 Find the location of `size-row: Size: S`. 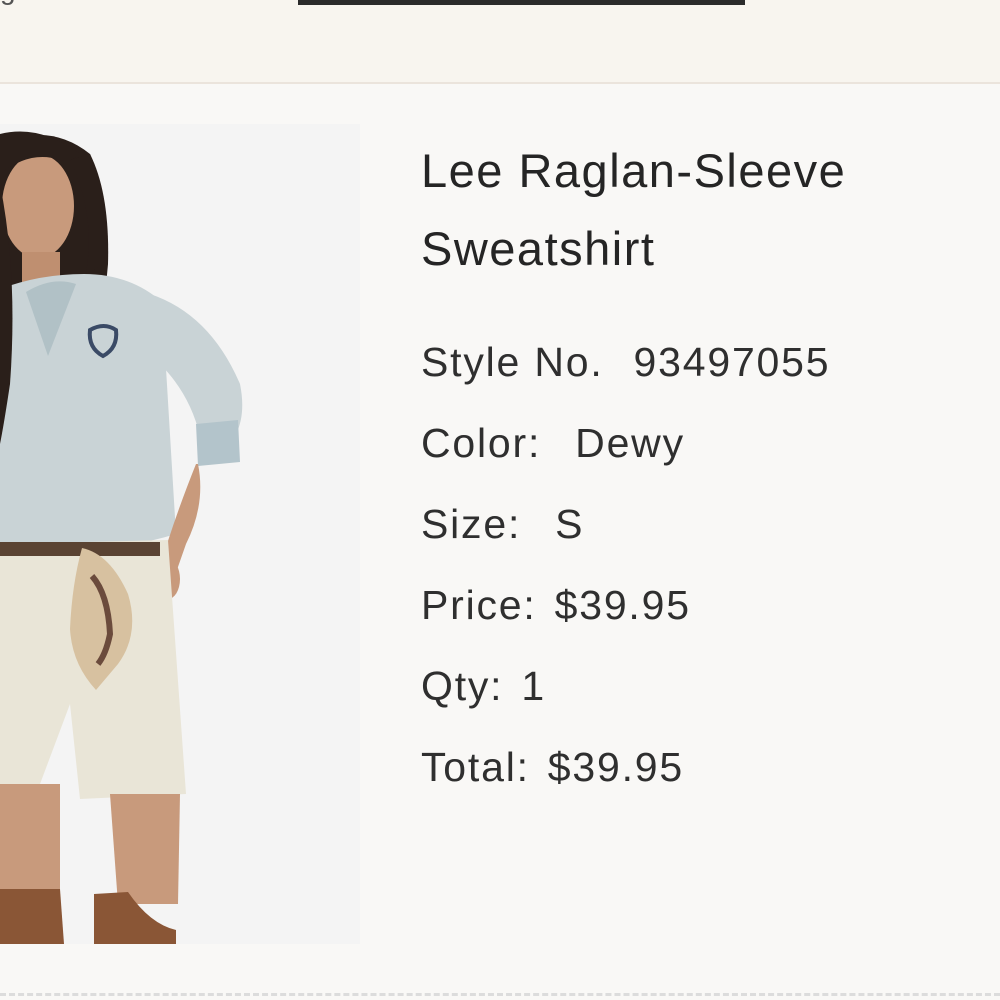

size-row: Size: S is located at coordinates (706, 524).